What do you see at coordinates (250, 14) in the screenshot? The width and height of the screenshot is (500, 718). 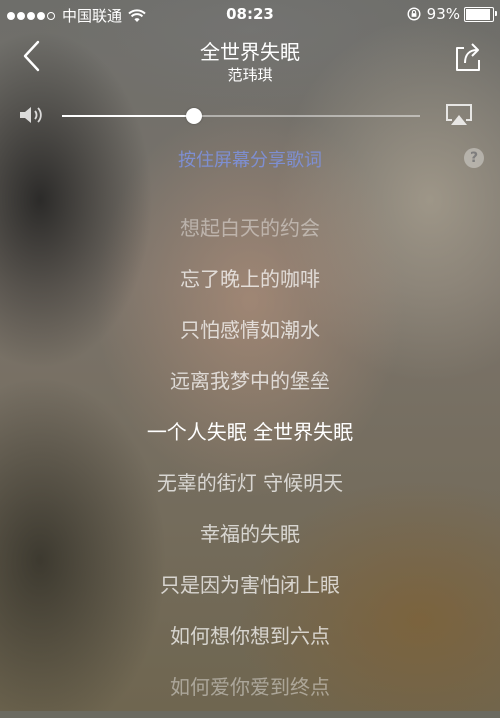 I see `status-bar: 中国联通 08:23 93%` at bounding box center [250, 14].